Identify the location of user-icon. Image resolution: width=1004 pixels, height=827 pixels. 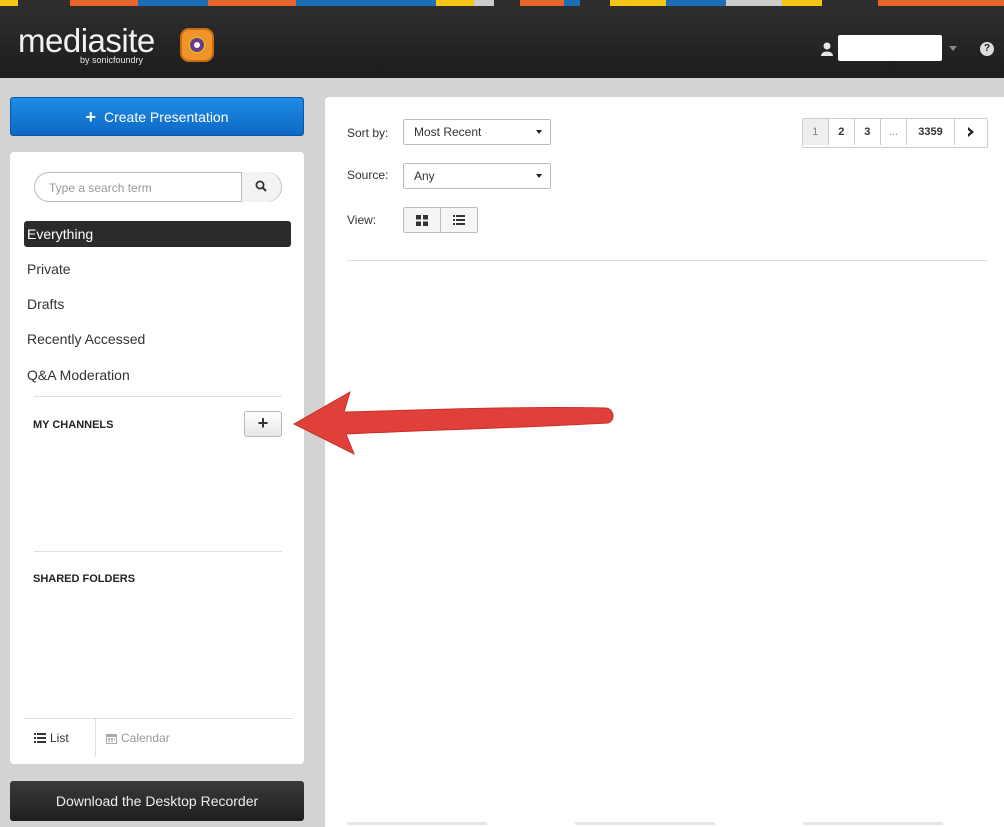
(827, 49).